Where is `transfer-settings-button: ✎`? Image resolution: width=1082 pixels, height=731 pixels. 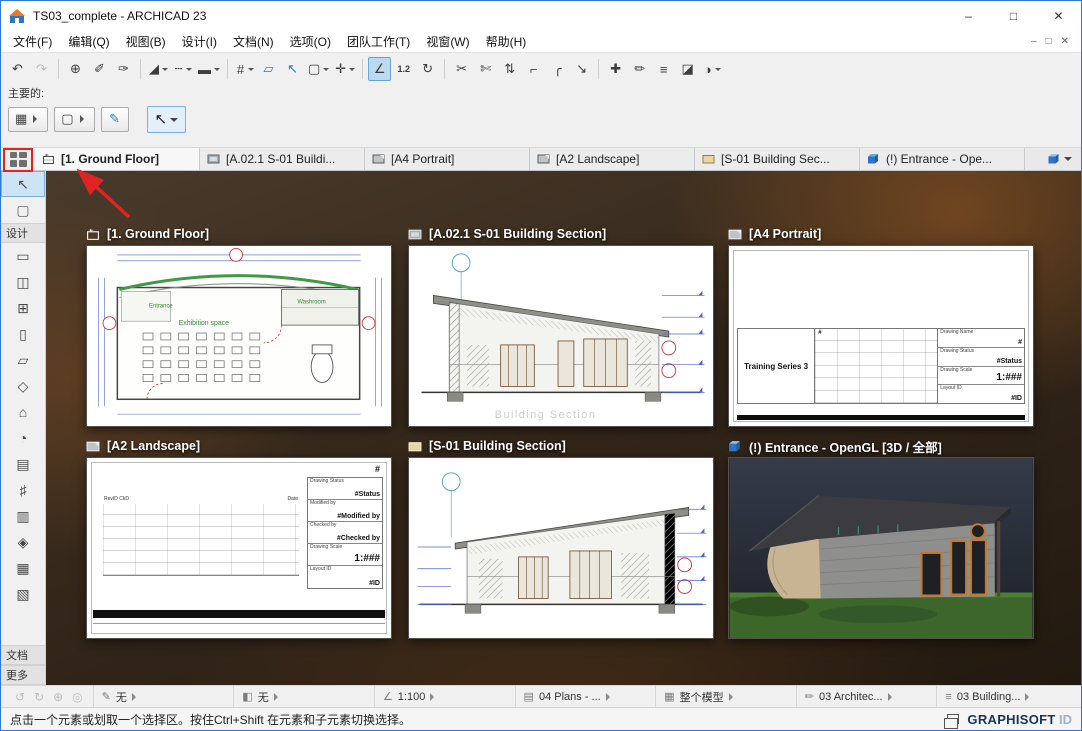
transfer-settings-button: ✎ is located at coordinates (114, 119).